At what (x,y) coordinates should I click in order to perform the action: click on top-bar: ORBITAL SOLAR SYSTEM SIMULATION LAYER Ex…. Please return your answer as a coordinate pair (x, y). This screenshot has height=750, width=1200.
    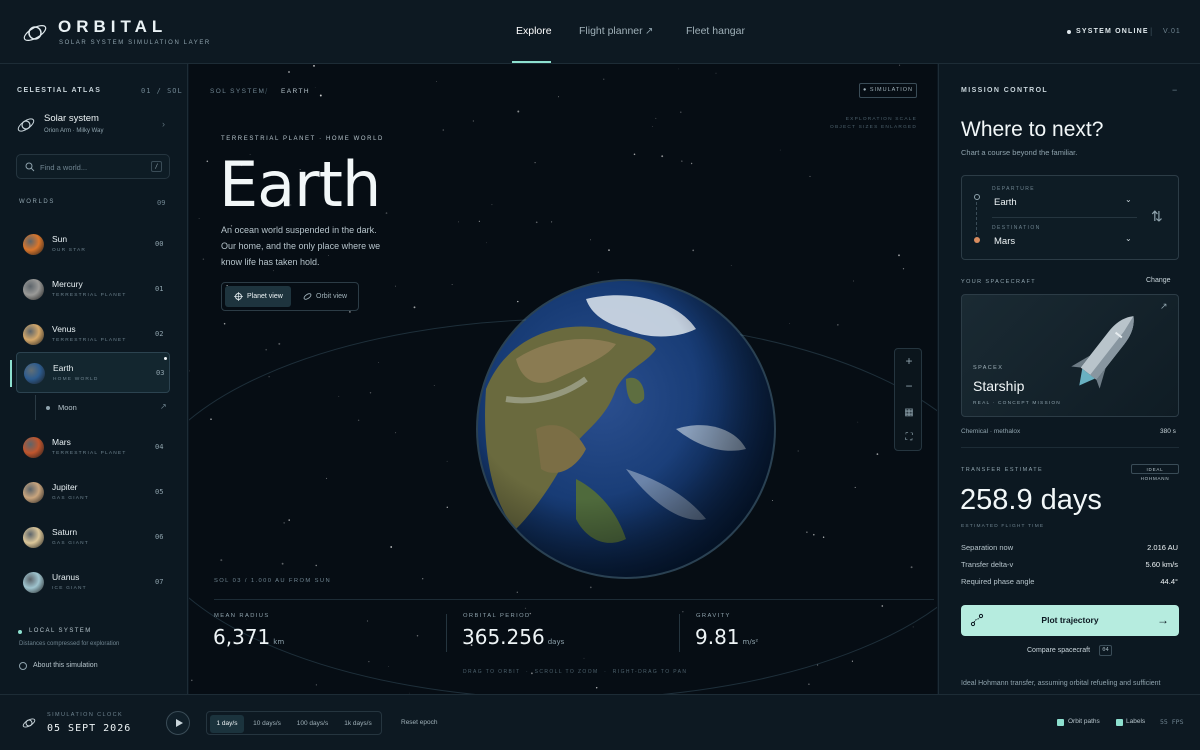
    Looking at the image, I should click on (600, 32).